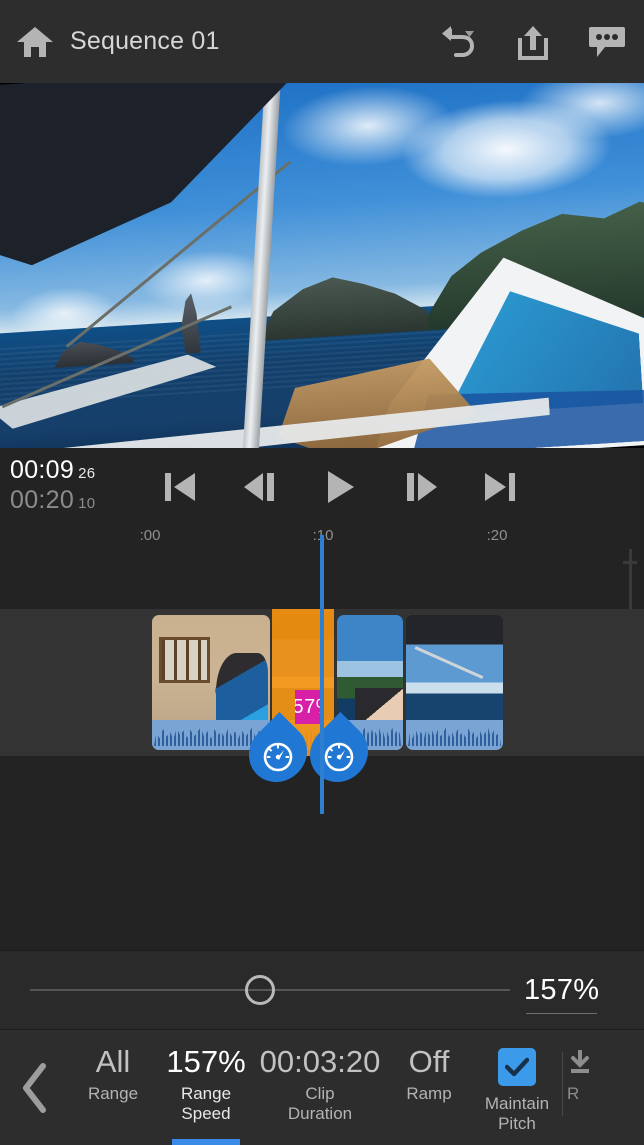  Describe the element at coordinates (469, 33) in the screenshot. I see `chevron-down-icon` at that location.